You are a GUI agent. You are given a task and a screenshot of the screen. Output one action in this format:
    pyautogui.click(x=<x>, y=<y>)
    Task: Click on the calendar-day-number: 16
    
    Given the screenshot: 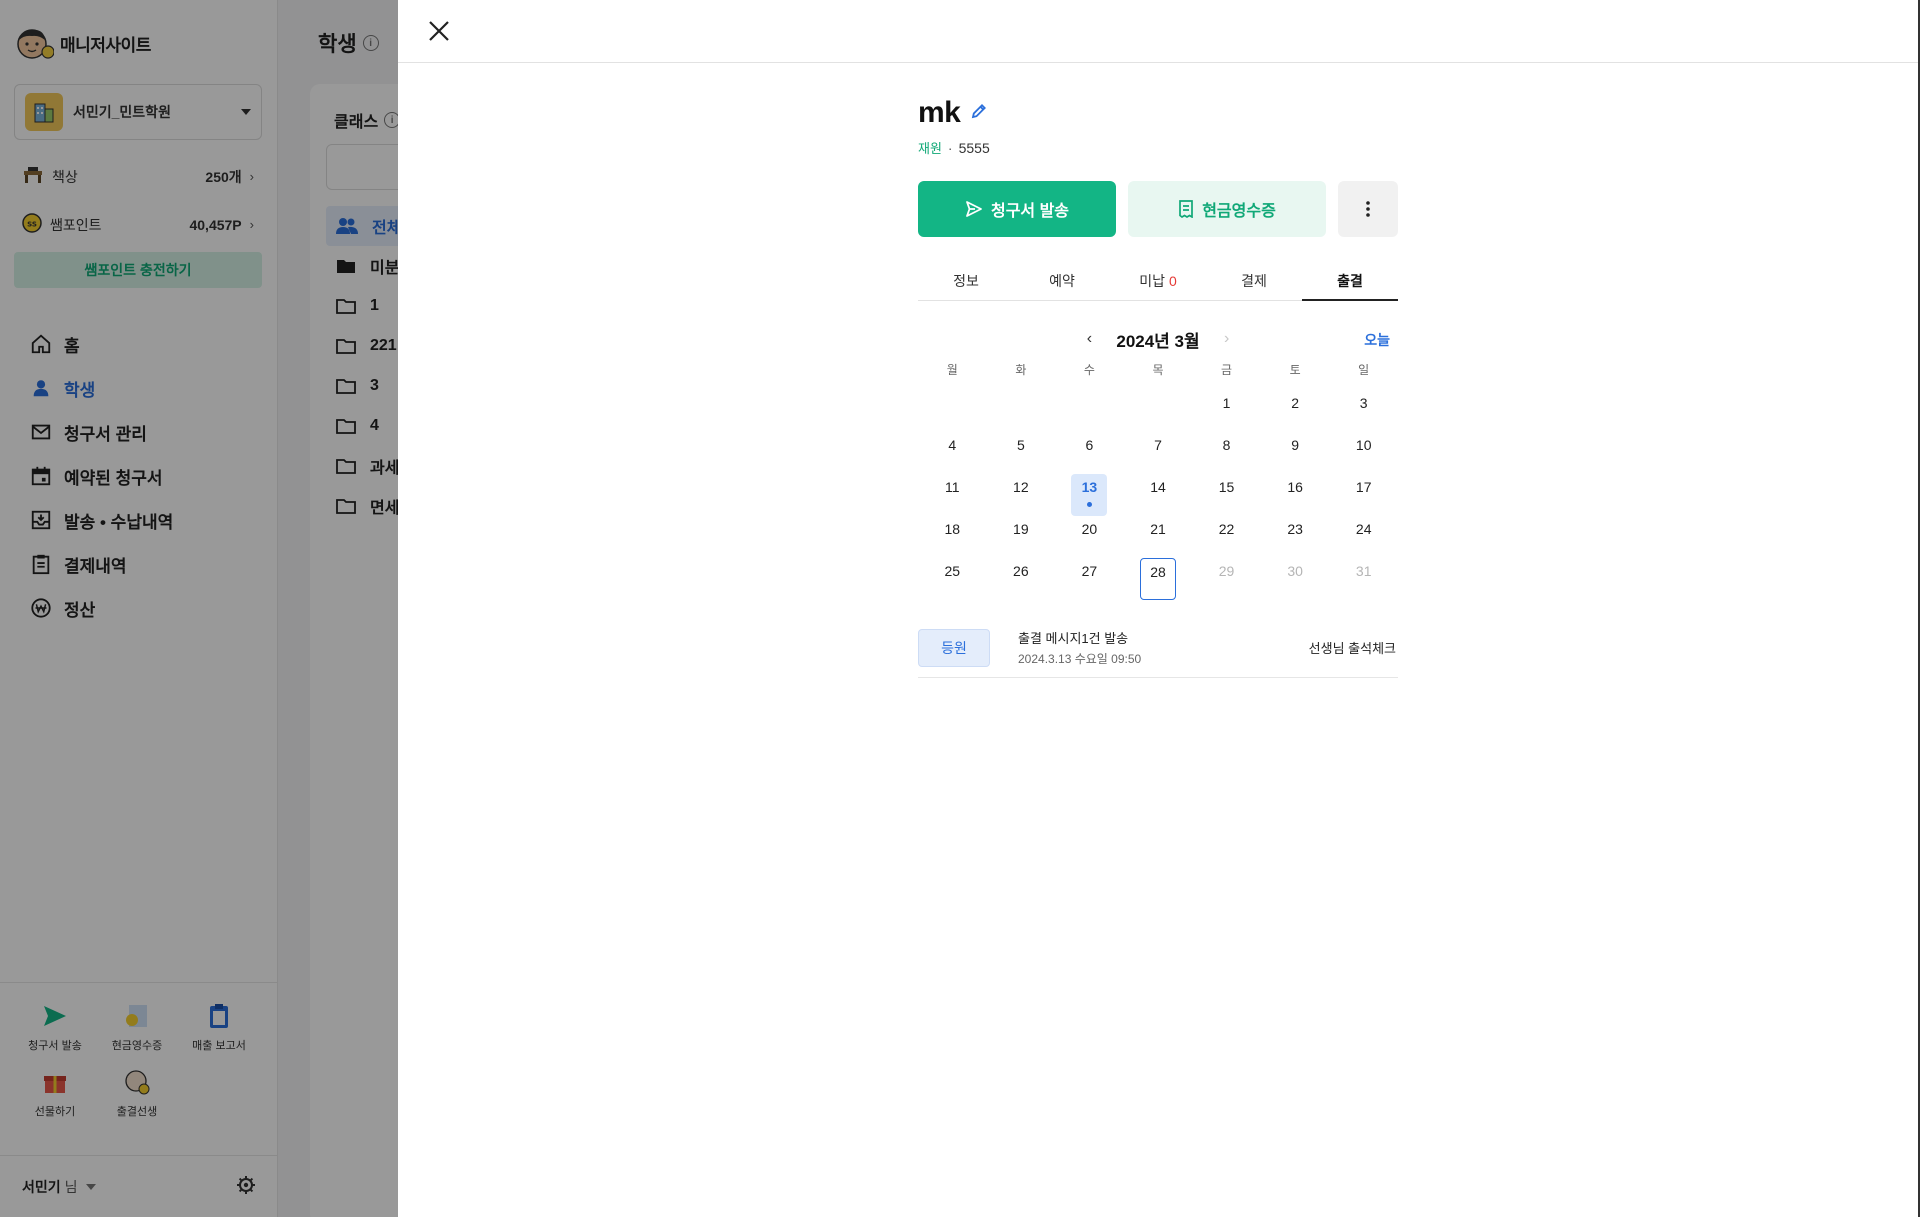 What is the action you would take?
    pyautogui.click(x=1295, y=487)
    